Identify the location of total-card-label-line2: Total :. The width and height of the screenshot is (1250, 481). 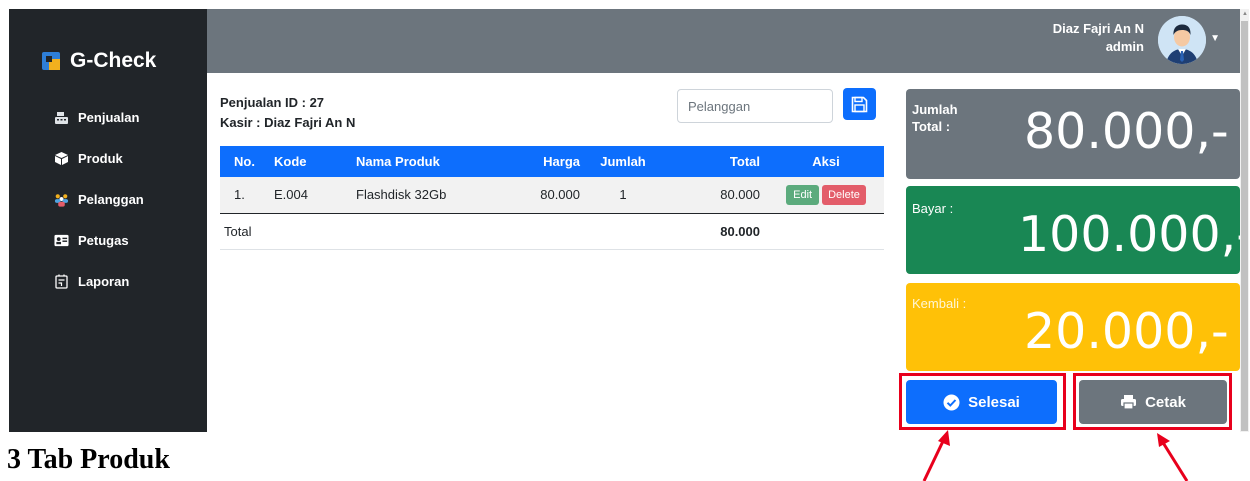
(931, 126).